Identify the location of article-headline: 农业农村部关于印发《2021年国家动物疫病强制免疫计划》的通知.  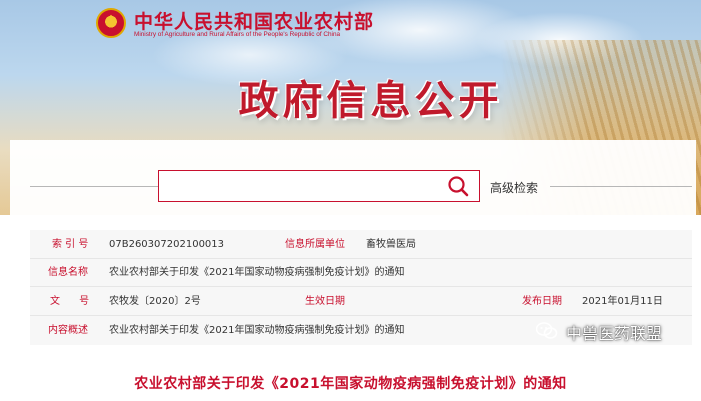
(350, 384).